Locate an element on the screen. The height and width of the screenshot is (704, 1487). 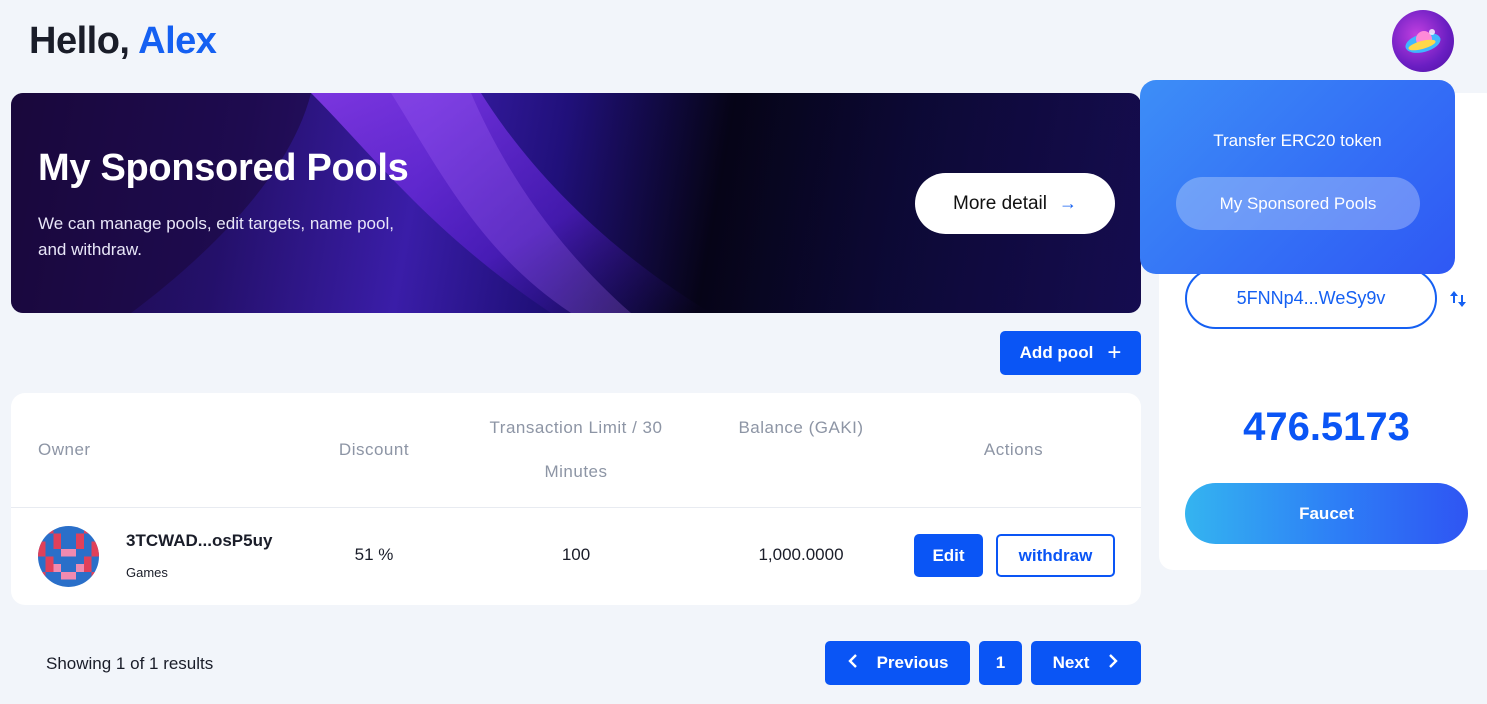
previous-page-button: Previous is located at coordinates (897, 663).